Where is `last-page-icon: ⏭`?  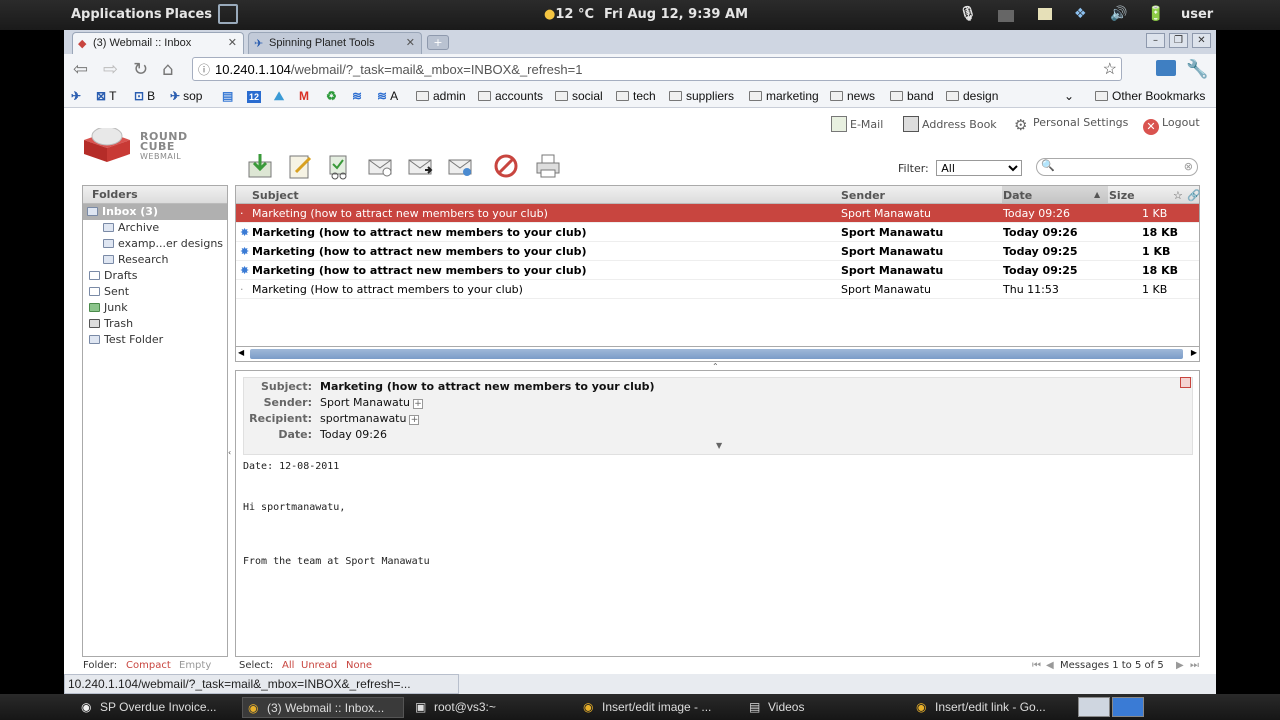
last-page-icon: ⏭ is located at coordinates (1194, 665).